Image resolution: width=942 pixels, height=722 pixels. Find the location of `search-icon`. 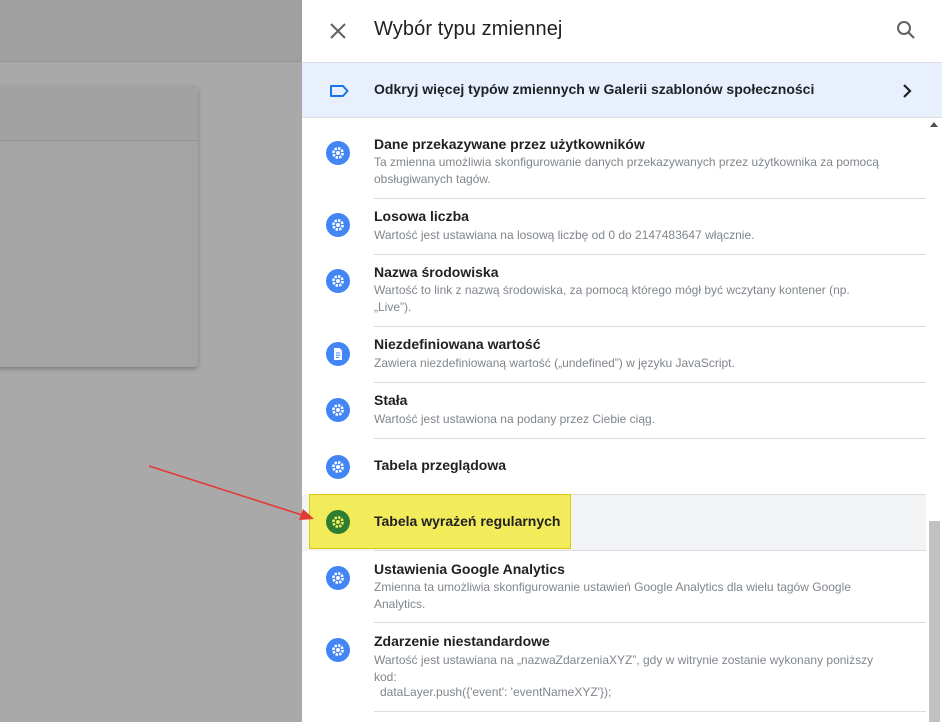

search-icon is located at coordinates (906, 30).